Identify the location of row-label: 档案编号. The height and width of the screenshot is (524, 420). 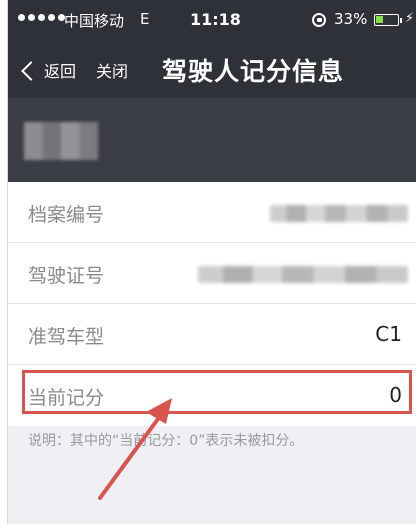
(66, 215).